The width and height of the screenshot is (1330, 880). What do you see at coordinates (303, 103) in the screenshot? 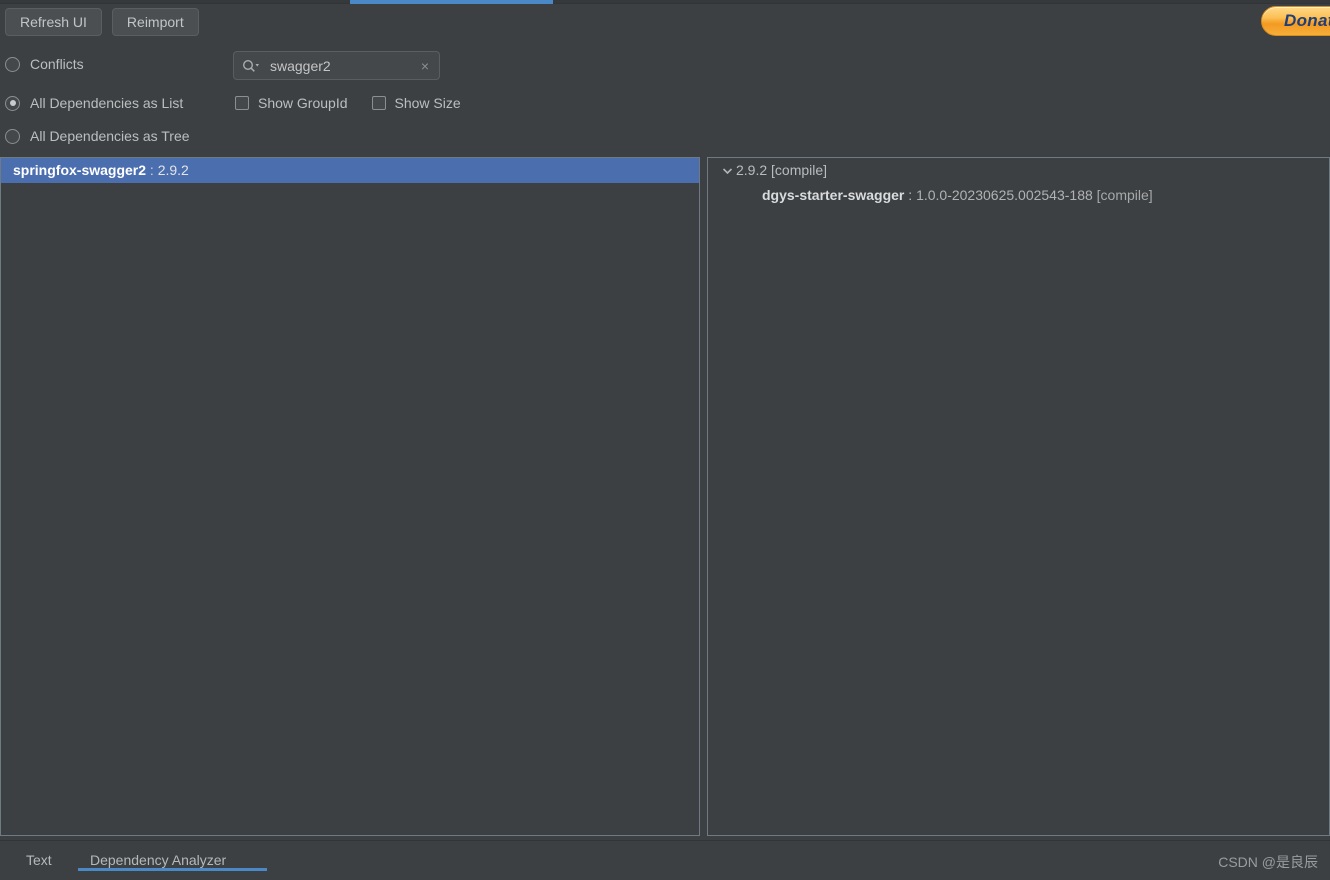
I see `checkbox-show-group-id-label: Show GroupId` at bounding box center [303, 103].